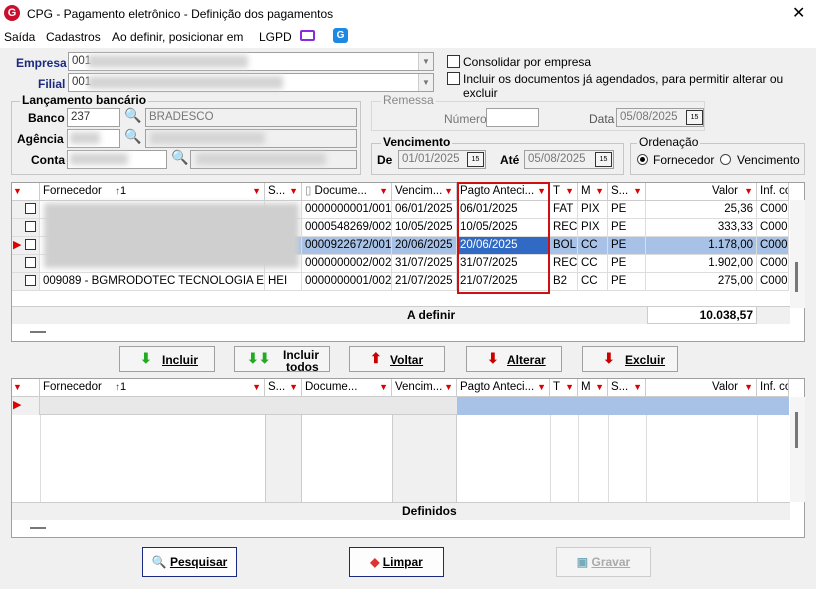  What do you see at coordinates (503, 388) in the screenshot?
I see `col-pagto-antecipado: Pagto Anteci... ▼` at bounding box center [503, 388].